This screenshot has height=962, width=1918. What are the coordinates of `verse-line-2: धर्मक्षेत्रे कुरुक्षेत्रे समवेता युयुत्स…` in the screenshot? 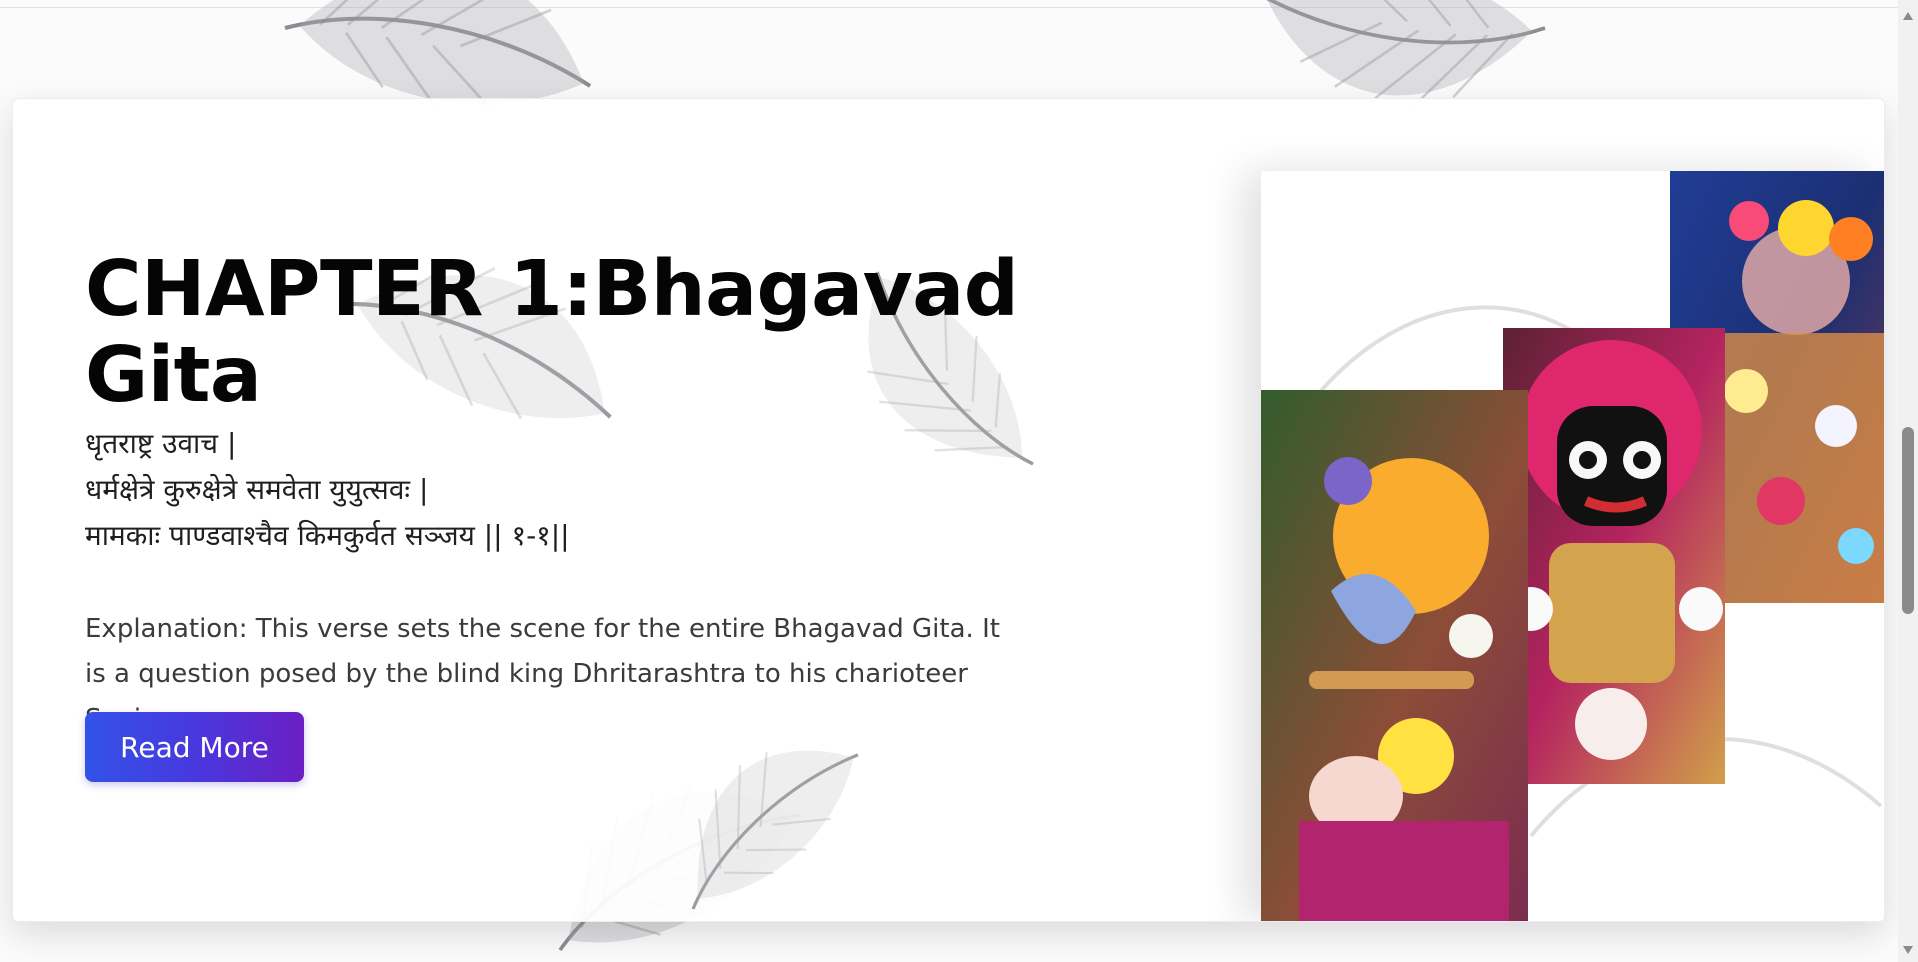 It's located at (257, 489).